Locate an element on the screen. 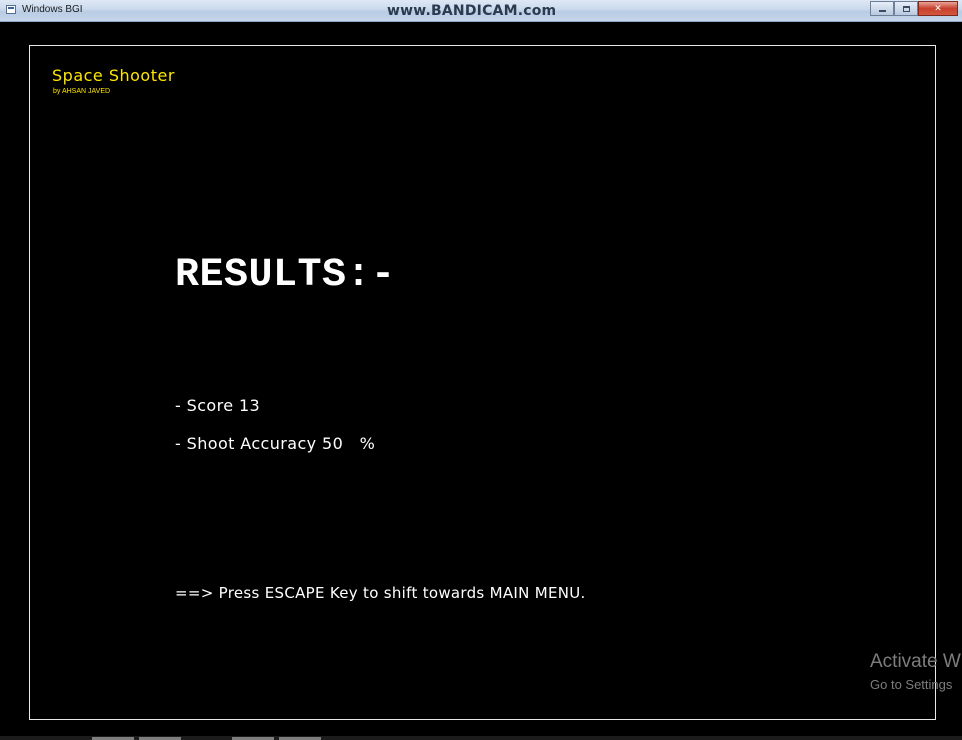 This screenshot has height=740, width=962. accuracy-line: - Shoot Accuracy 50 % is located at coordinates (275, 443).